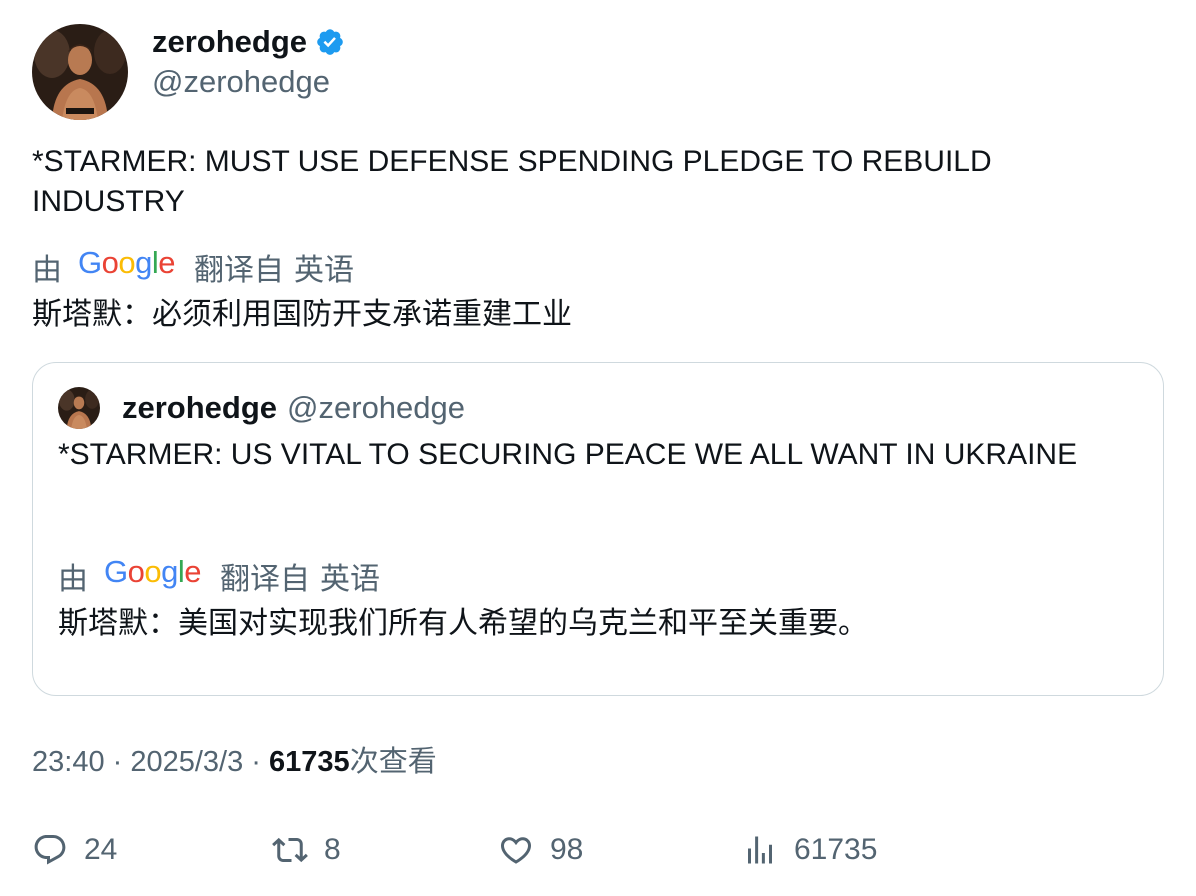 The width and height of the screenshot is (1196, 896). What do you see at coordinates (330, 42) in the screenshot?
I see `verified-badge-icon` at bounding box center [330, 42].